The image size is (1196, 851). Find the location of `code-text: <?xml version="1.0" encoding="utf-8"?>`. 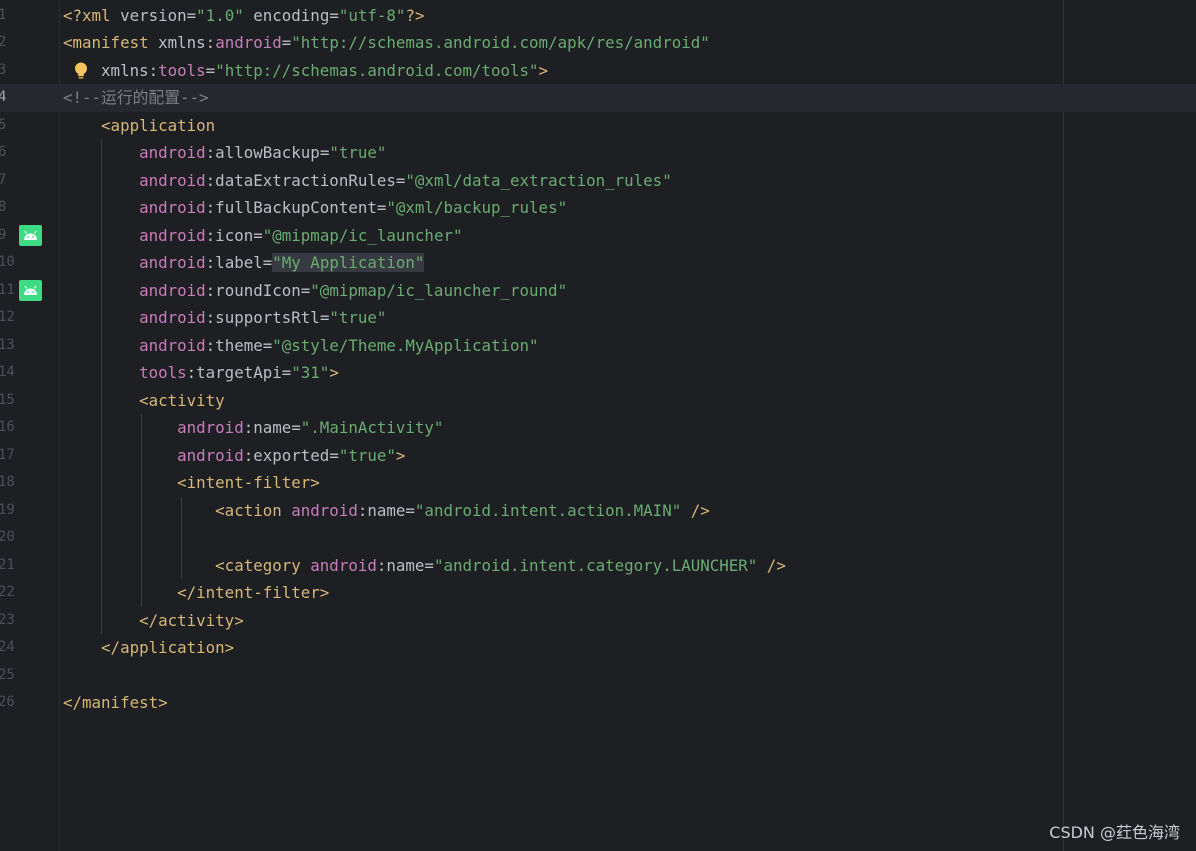

code-text: <?xml version="1.0" encoding="utf-8"?> is located at coordinates (243, 16).